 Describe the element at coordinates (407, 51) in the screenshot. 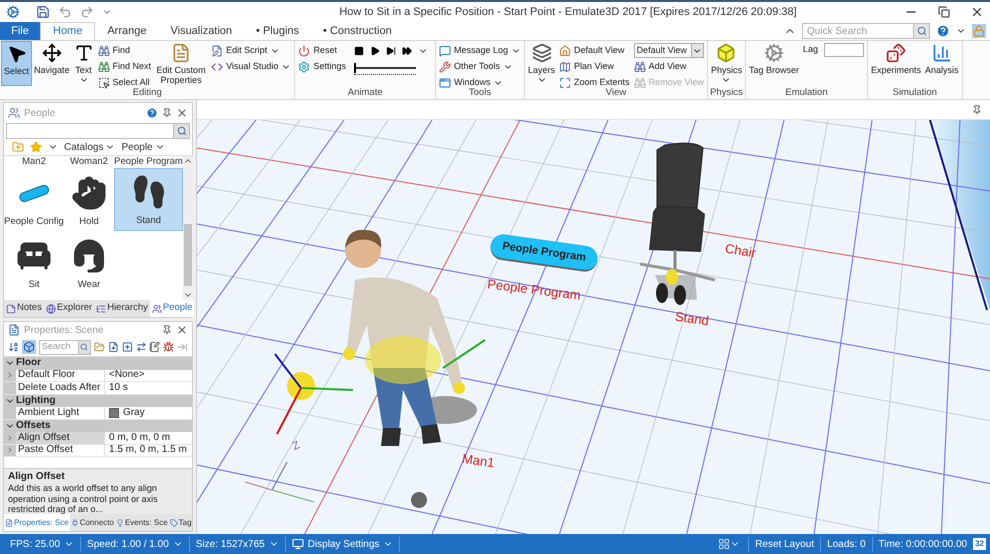

I see `fast-forward-icon` at that location.